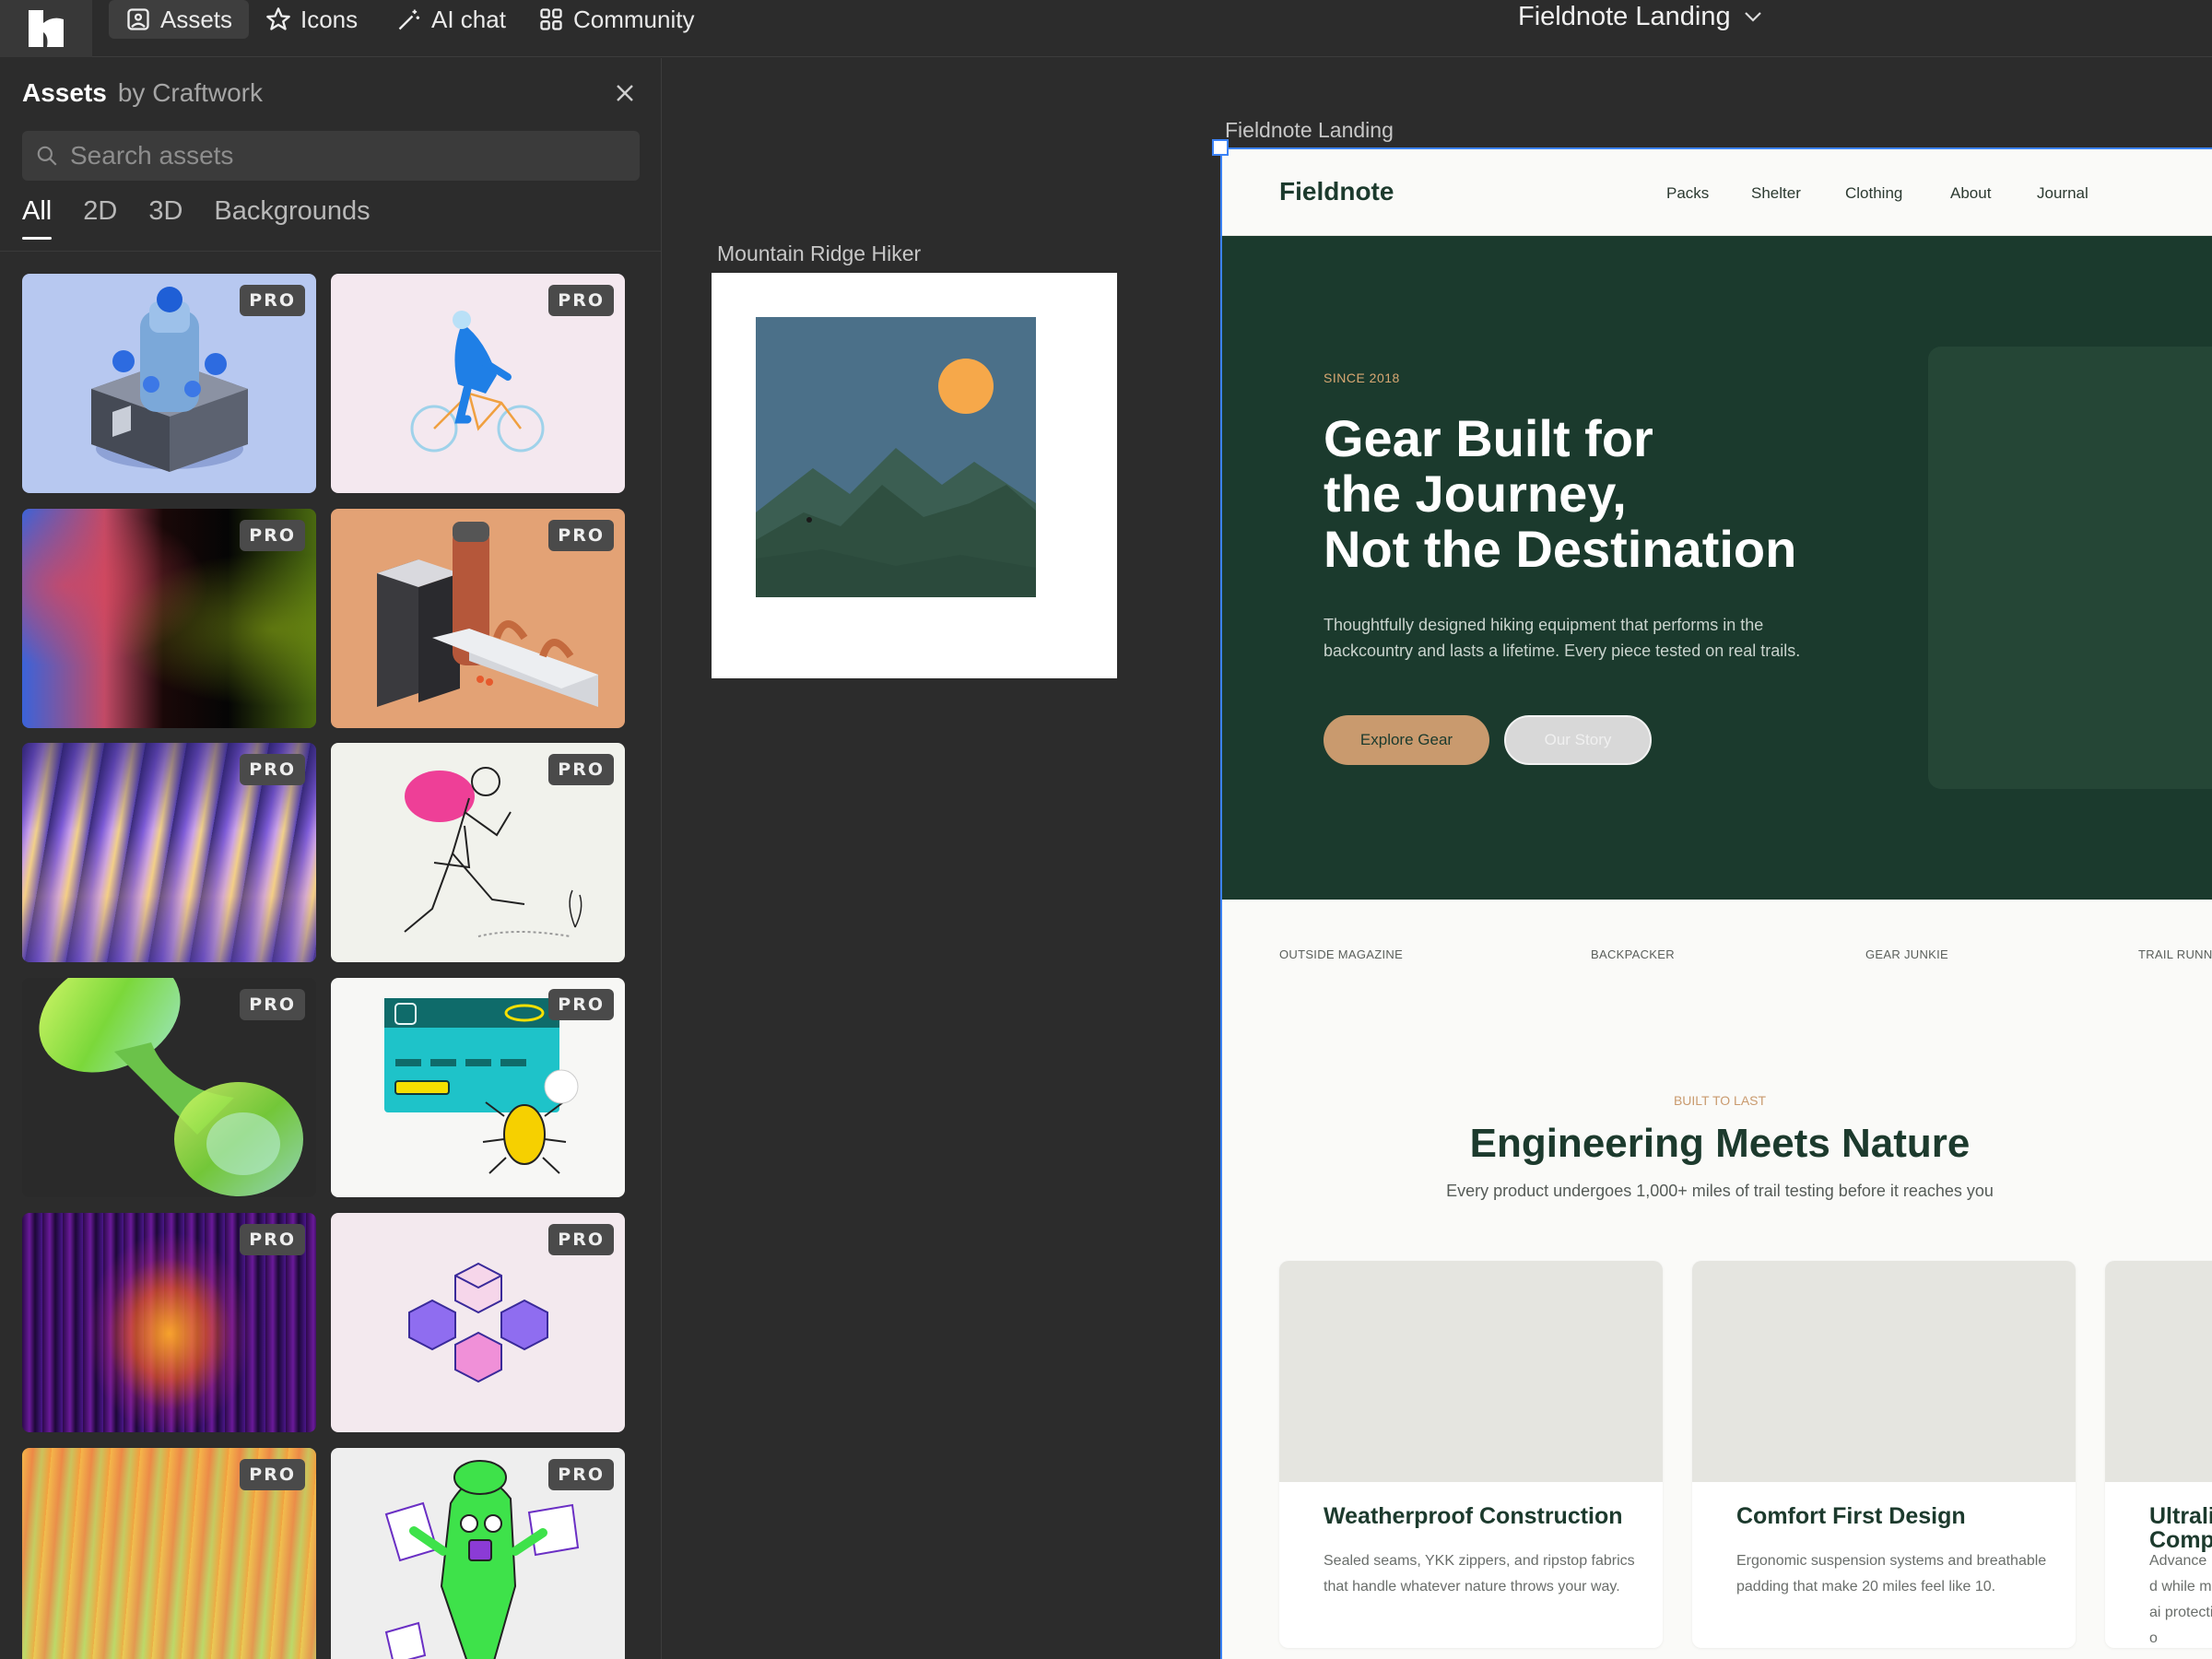 This screenshot has width=2212, height=1659. Describe the element at coordinates (47, 156) in the screenshot. I see `search-icon` at that location.